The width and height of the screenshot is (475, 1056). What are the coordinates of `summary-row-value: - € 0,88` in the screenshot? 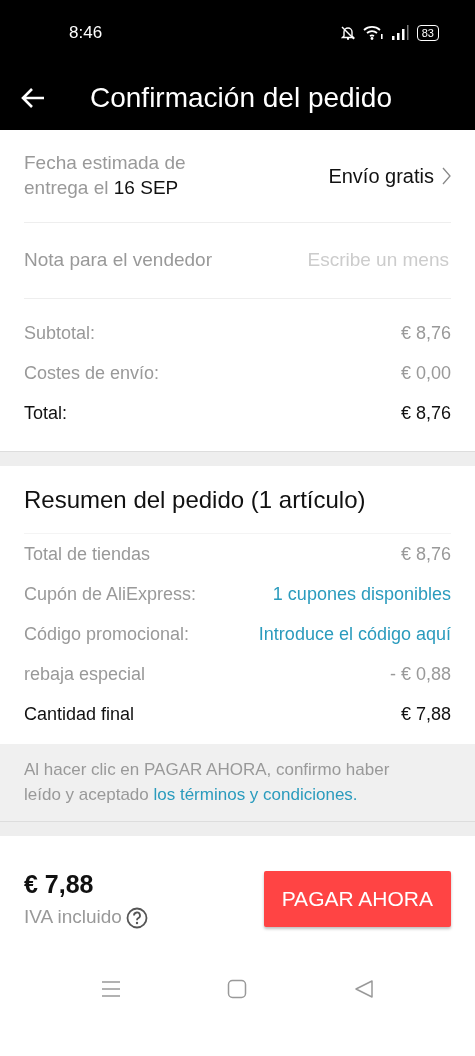 It's located at (420, 674).